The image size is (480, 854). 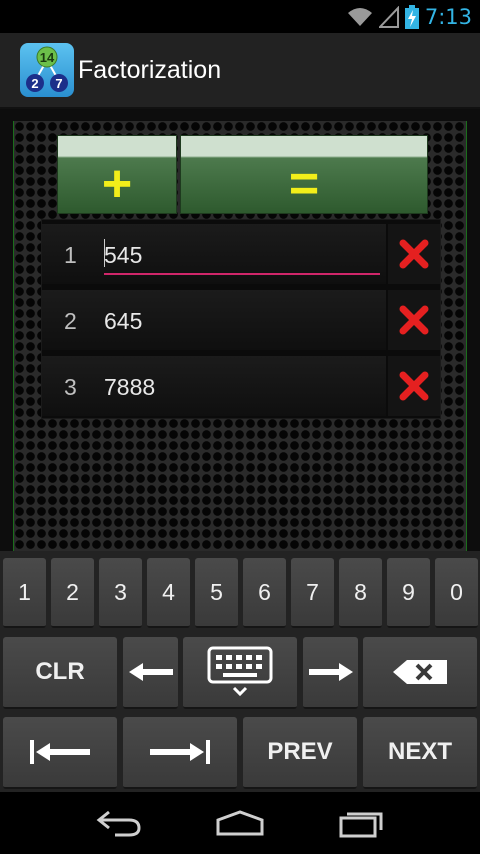 What do you see at coordinates (120, 593) in the screenshot?
I see `key-3: 3` at bounding box center [120, 593].